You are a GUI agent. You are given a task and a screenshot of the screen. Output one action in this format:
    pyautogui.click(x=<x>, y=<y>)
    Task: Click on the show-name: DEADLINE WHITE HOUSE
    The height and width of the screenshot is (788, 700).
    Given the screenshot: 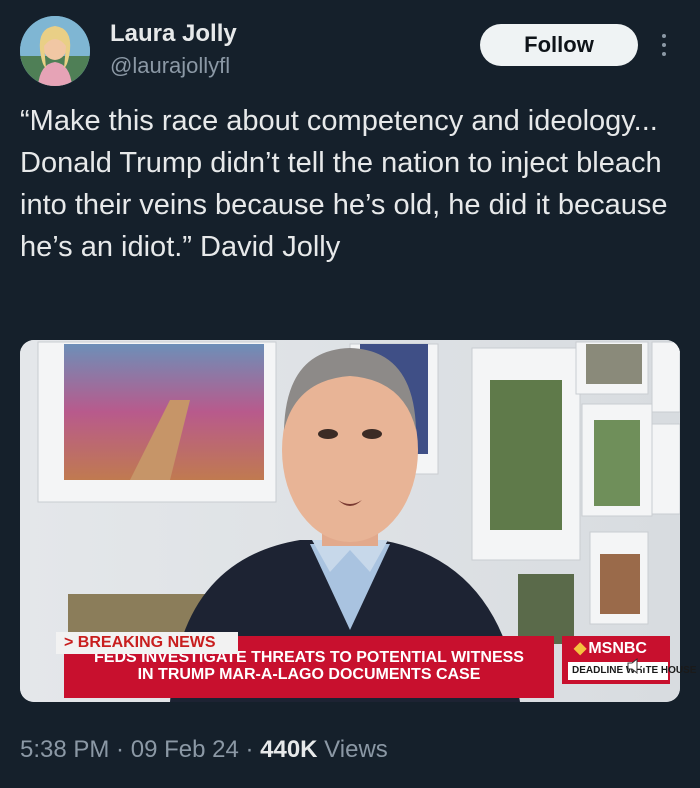 What is the action you would take?
    pyautogui.click(x=632, y=671)
    